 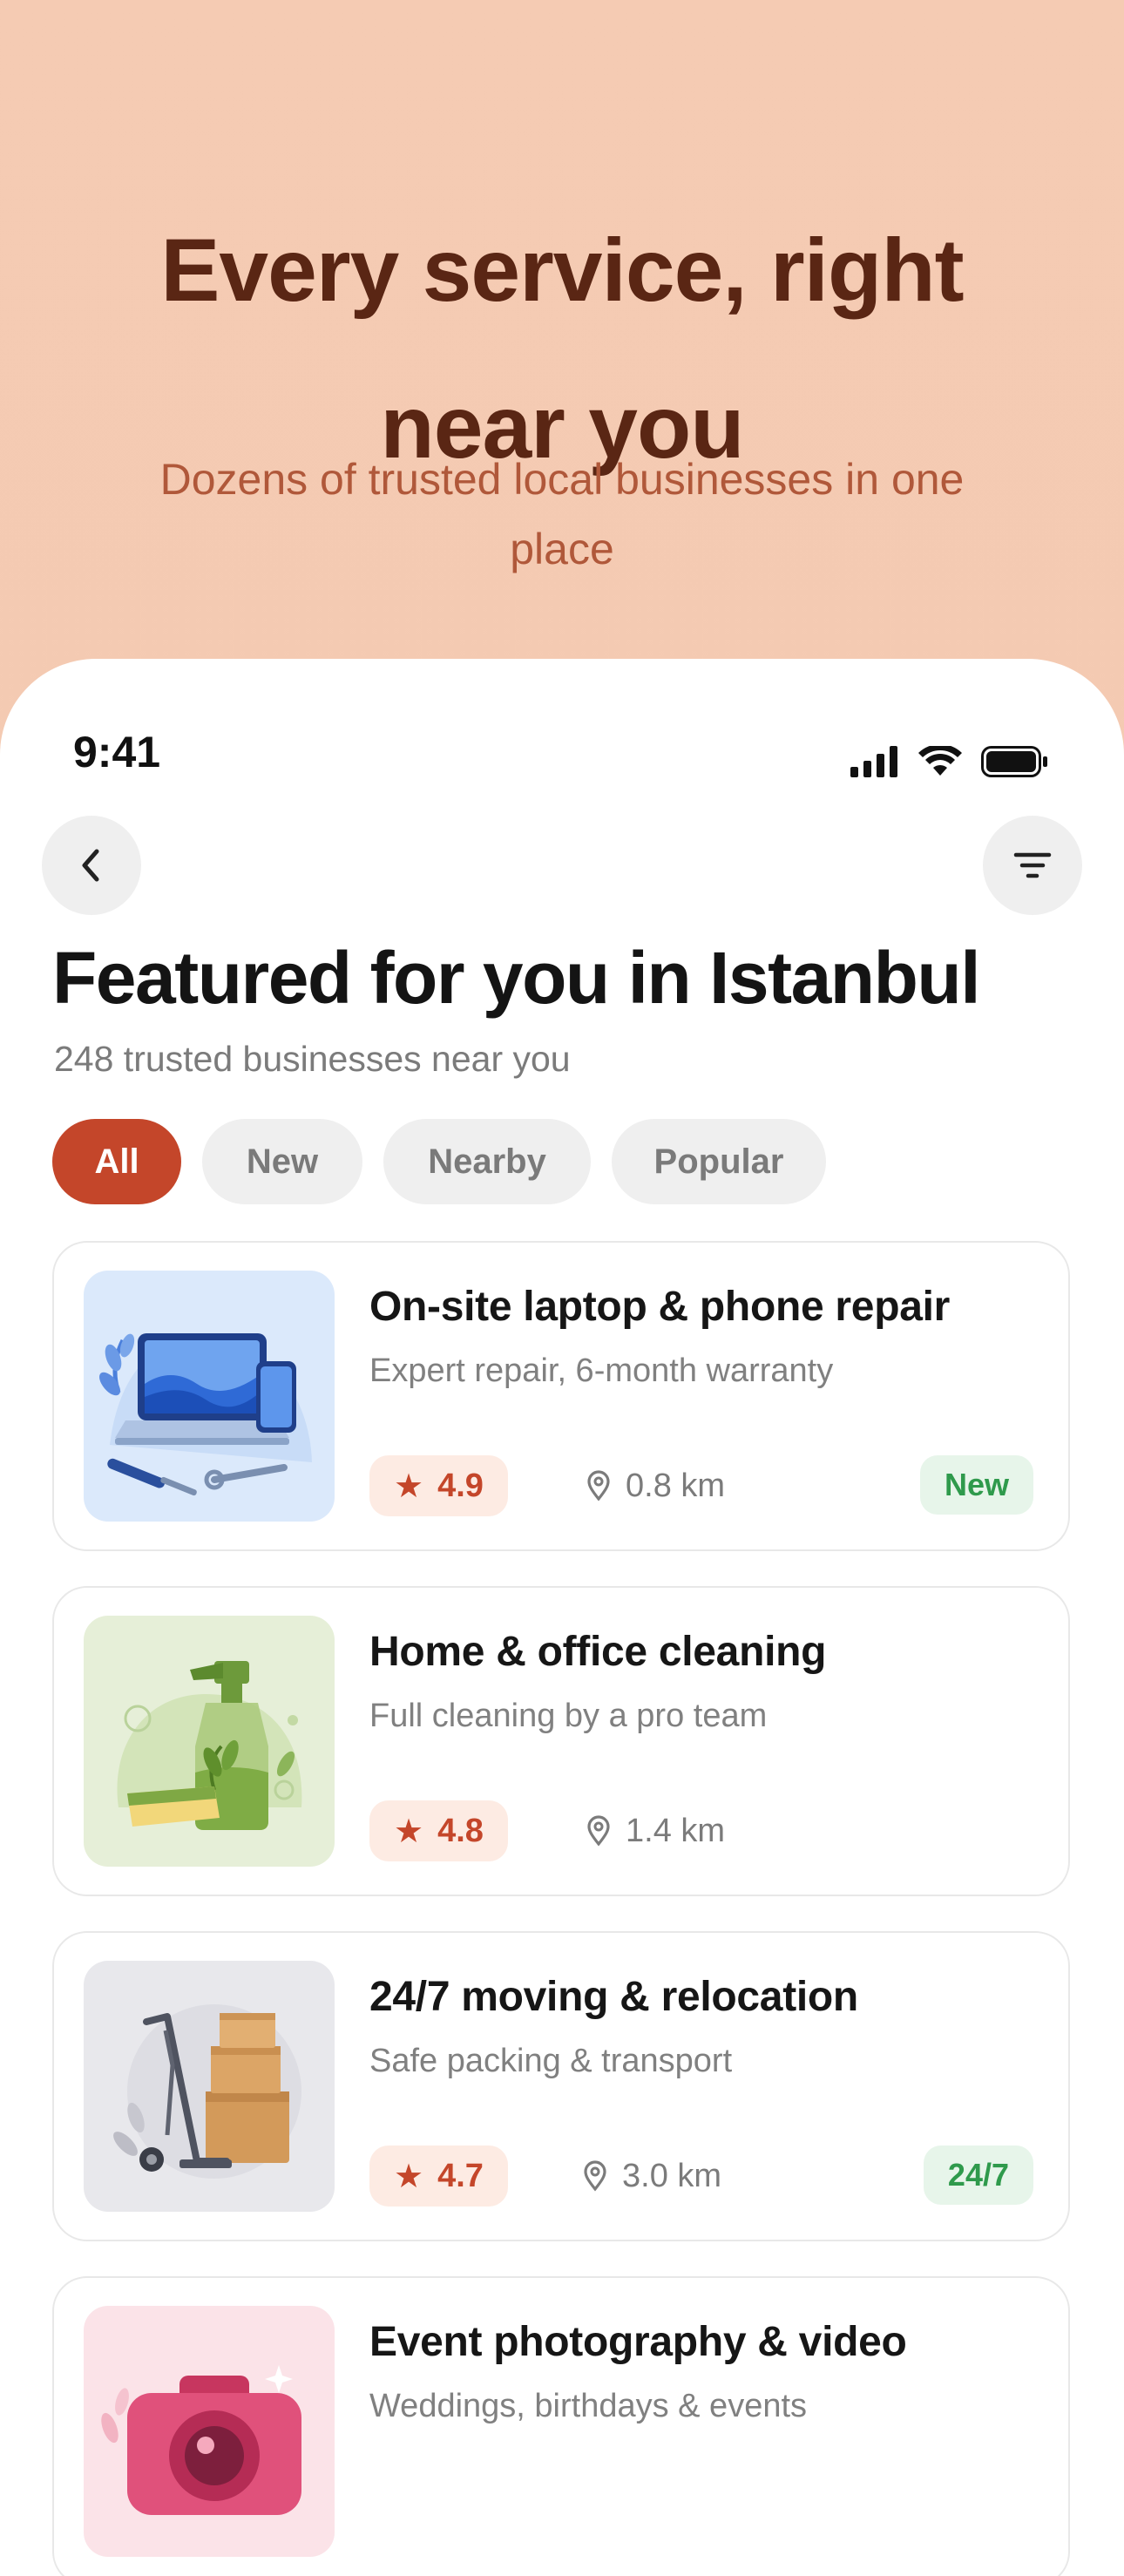 What do you see at coordinates (676, 1830) in the screenshot?
I see `distance-value: 1.4 km` at bounding box center [676, 1830].